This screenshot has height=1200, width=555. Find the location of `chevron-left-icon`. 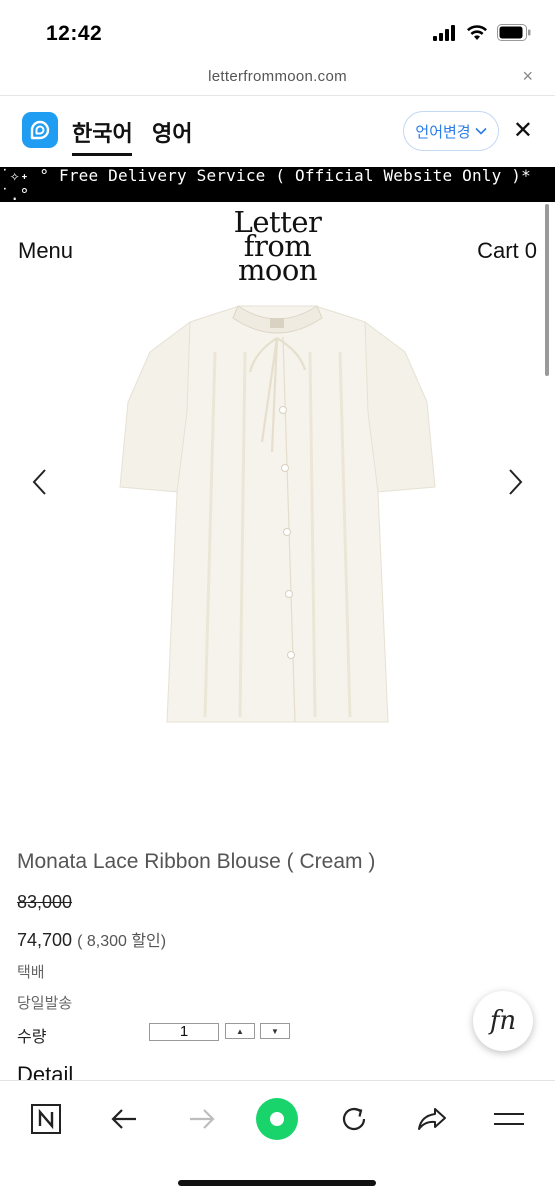

chevron-left-icon is located at coordinates (40, 482).